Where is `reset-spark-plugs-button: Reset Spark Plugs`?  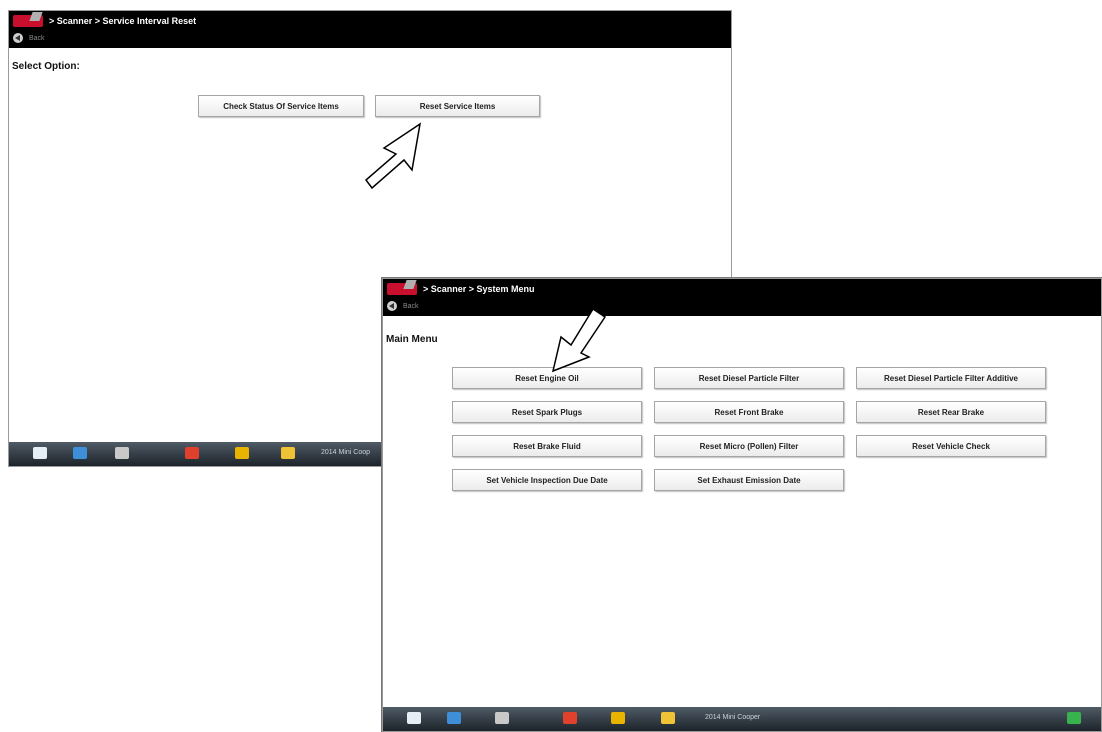
reset-spark-plugs-button: Reset Spark Plugs is located at coordinates (547, 412).